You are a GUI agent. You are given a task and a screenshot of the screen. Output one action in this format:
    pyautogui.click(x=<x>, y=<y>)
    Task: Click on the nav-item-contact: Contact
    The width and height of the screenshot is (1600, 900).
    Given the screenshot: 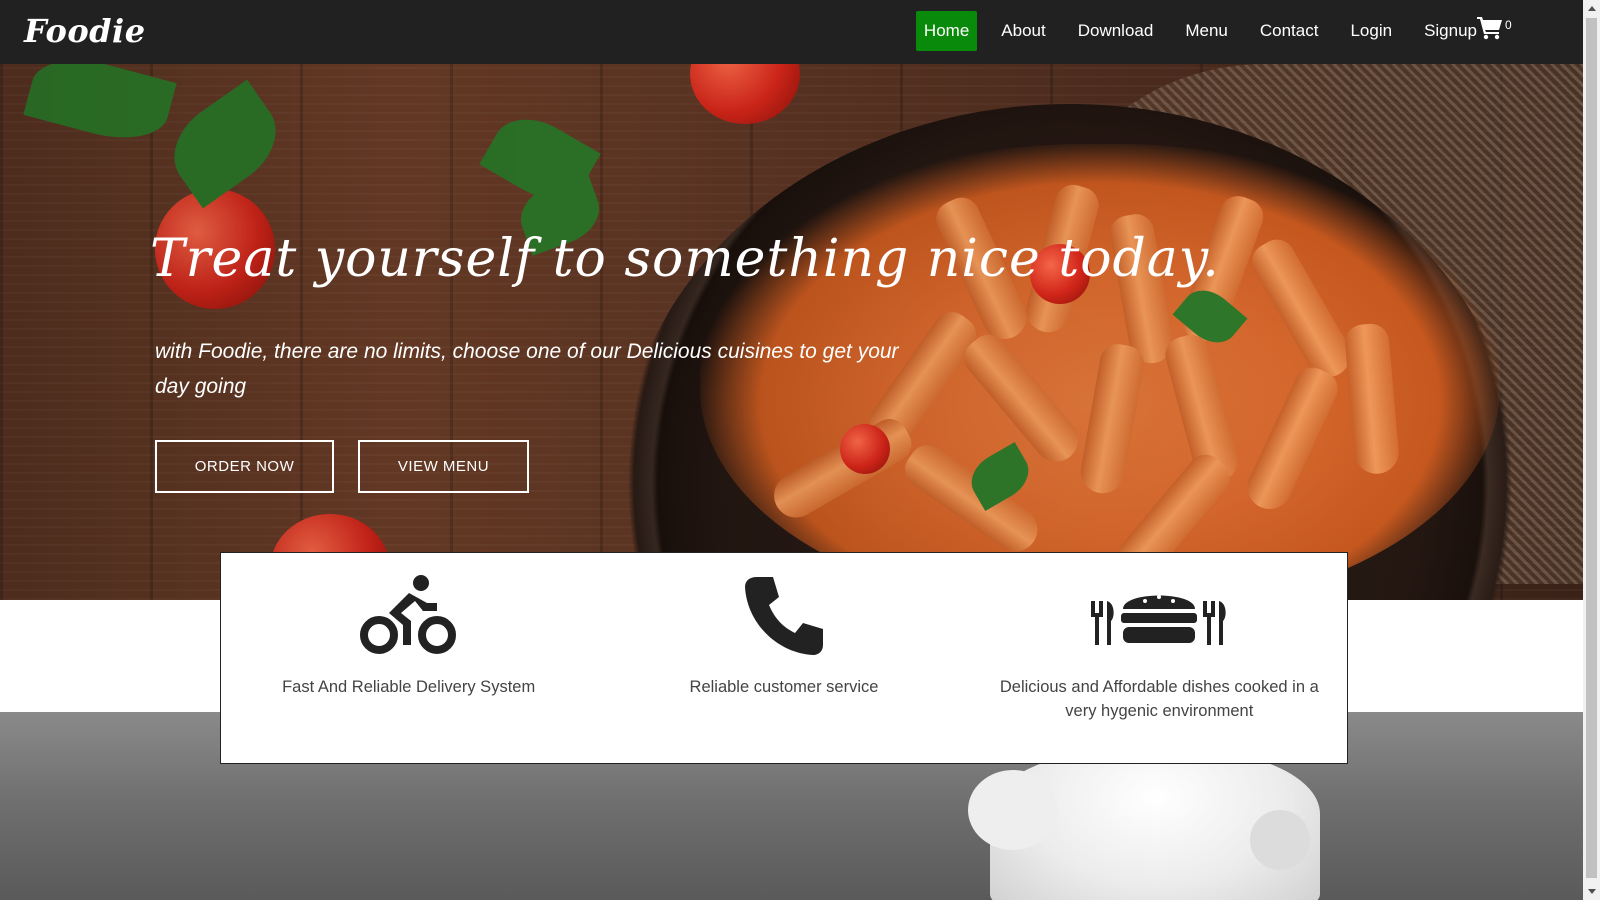 What is the action you would take?
    pyautogui.click(x=1289, y=31)
    